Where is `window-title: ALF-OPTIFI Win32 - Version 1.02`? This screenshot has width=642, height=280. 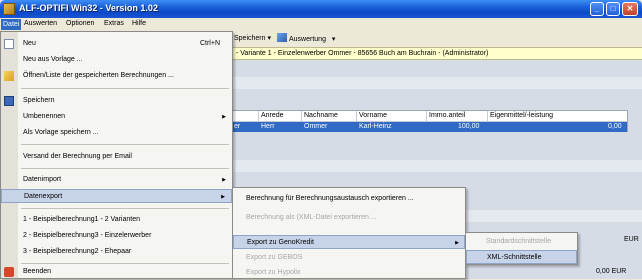
window-title: ALF-OPTIFI Win32 - Version 1.02 is located at coordinates (88, 8).